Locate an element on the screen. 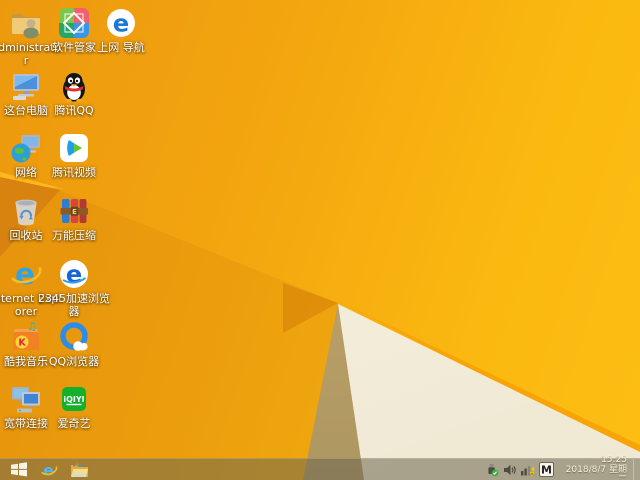  taskbar-clock: 15:25 2018/8/7 星期二 is located at coordinates (593, 467).